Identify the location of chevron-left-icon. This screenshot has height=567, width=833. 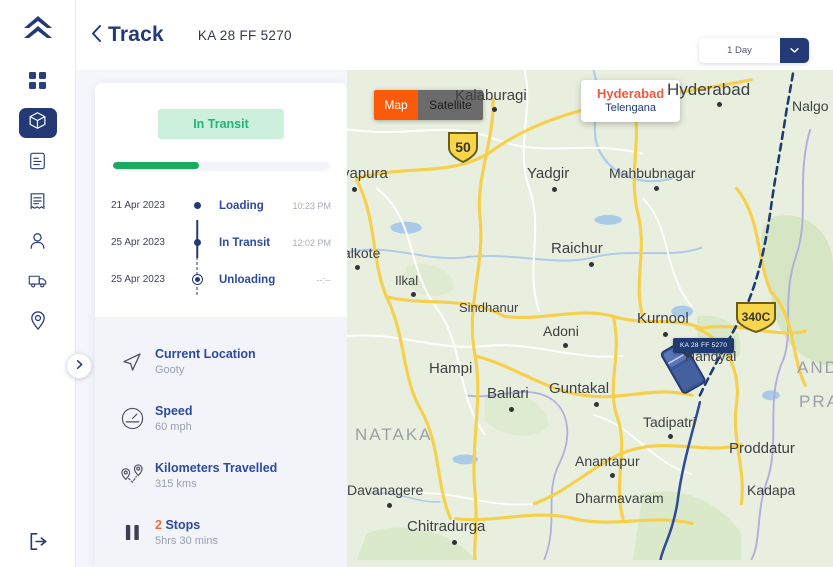
(96, 35).